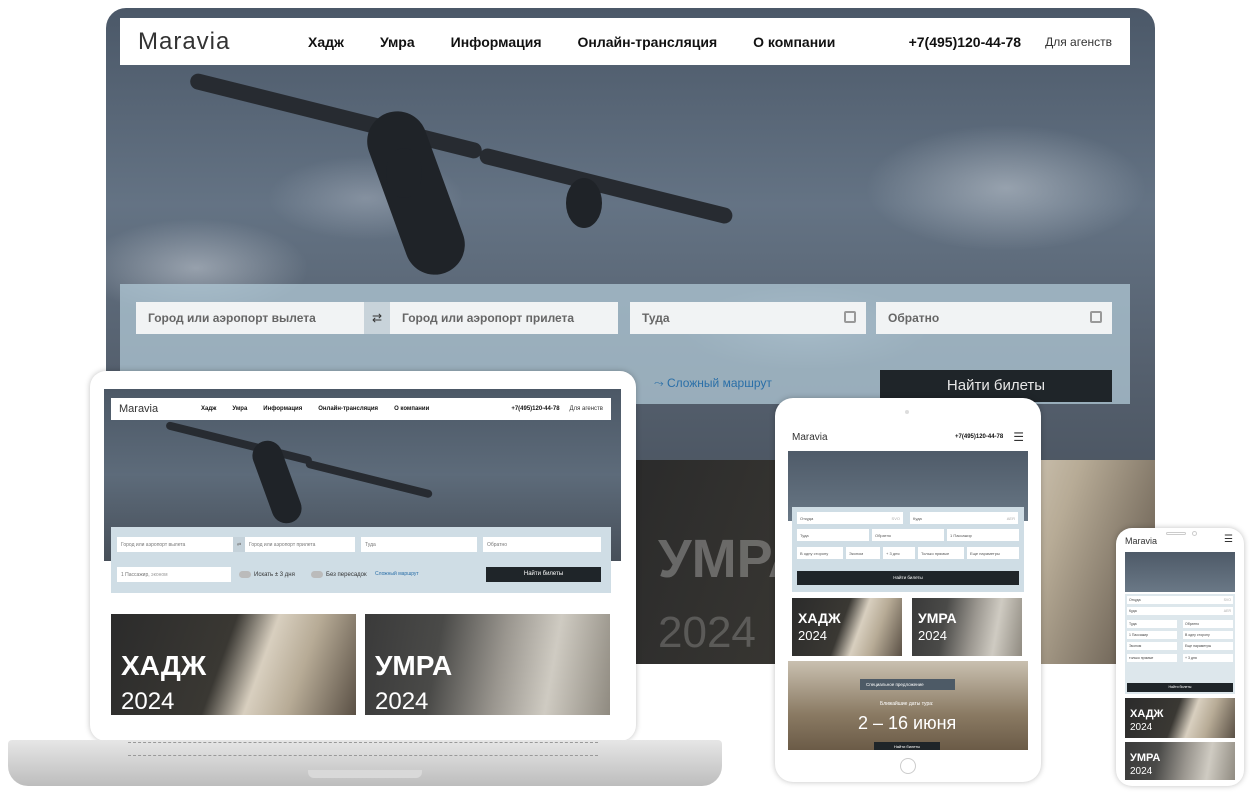 The image size is (1260, 800). What do you see at coordinates (908, 766) in the screenshot?
I see `home-button-icon` at bounding box center [908, 766].